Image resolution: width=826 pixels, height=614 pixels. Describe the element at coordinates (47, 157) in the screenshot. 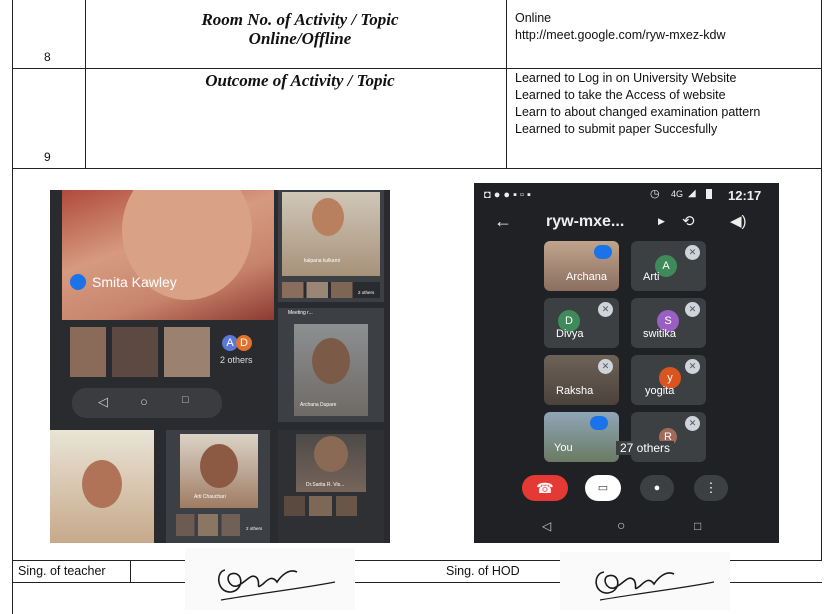

I see `row-9-number: 9` at that location.